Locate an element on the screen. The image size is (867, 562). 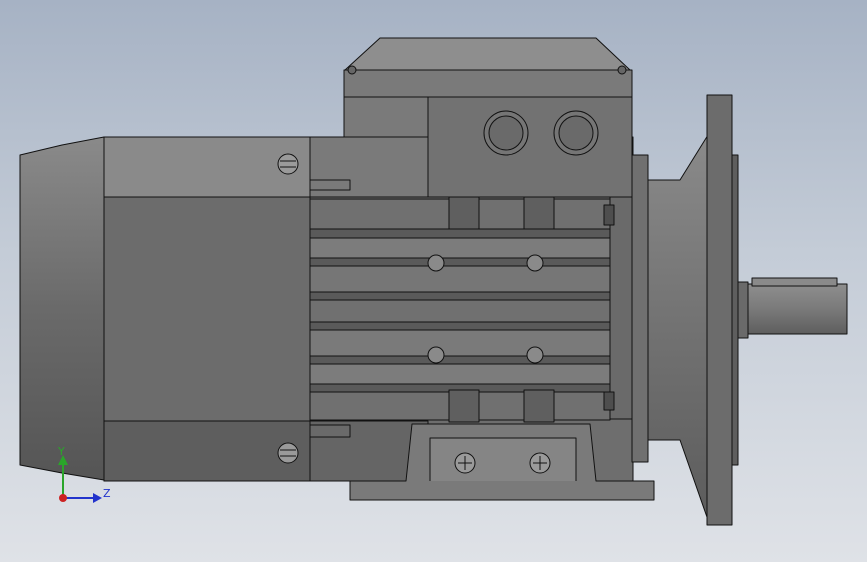
fan-cover is located at coordinates (62, 308).